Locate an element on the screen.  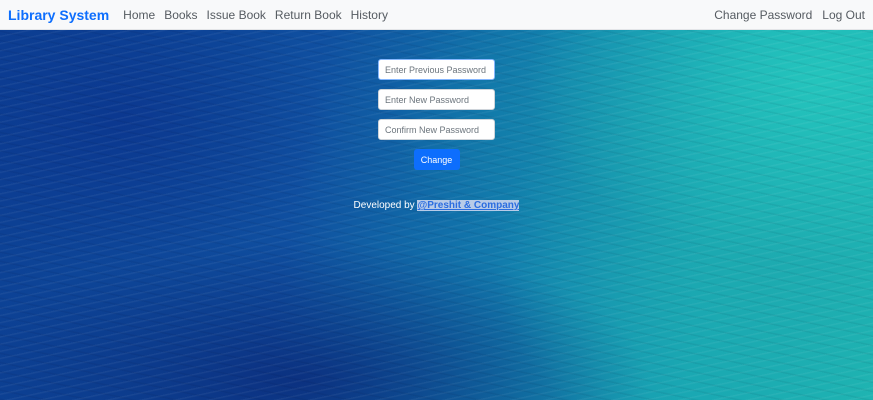
new-password-field is located at coordinates (436, 99).